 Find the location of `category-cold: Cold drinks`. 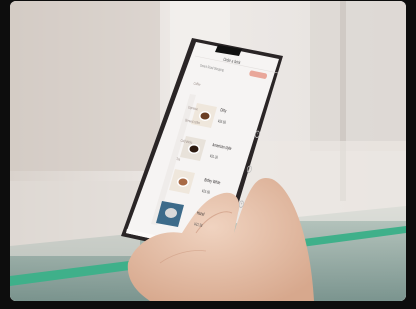

category-cold: Cold drinks is located at coordinates (186, 141).